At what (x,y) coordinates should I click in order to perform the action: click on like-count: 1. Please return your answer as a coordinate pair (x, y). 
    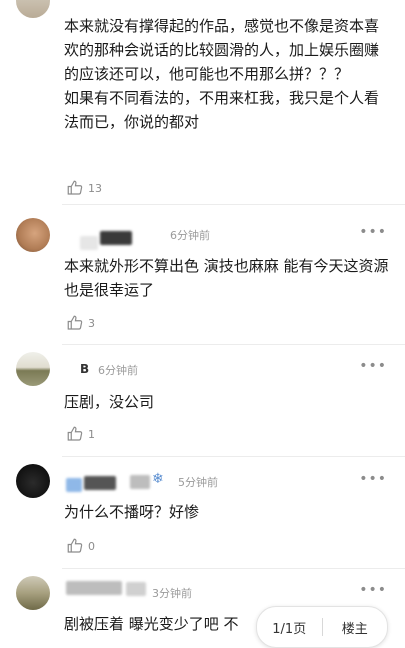
    Looking at the image, I should click on (91, 434).